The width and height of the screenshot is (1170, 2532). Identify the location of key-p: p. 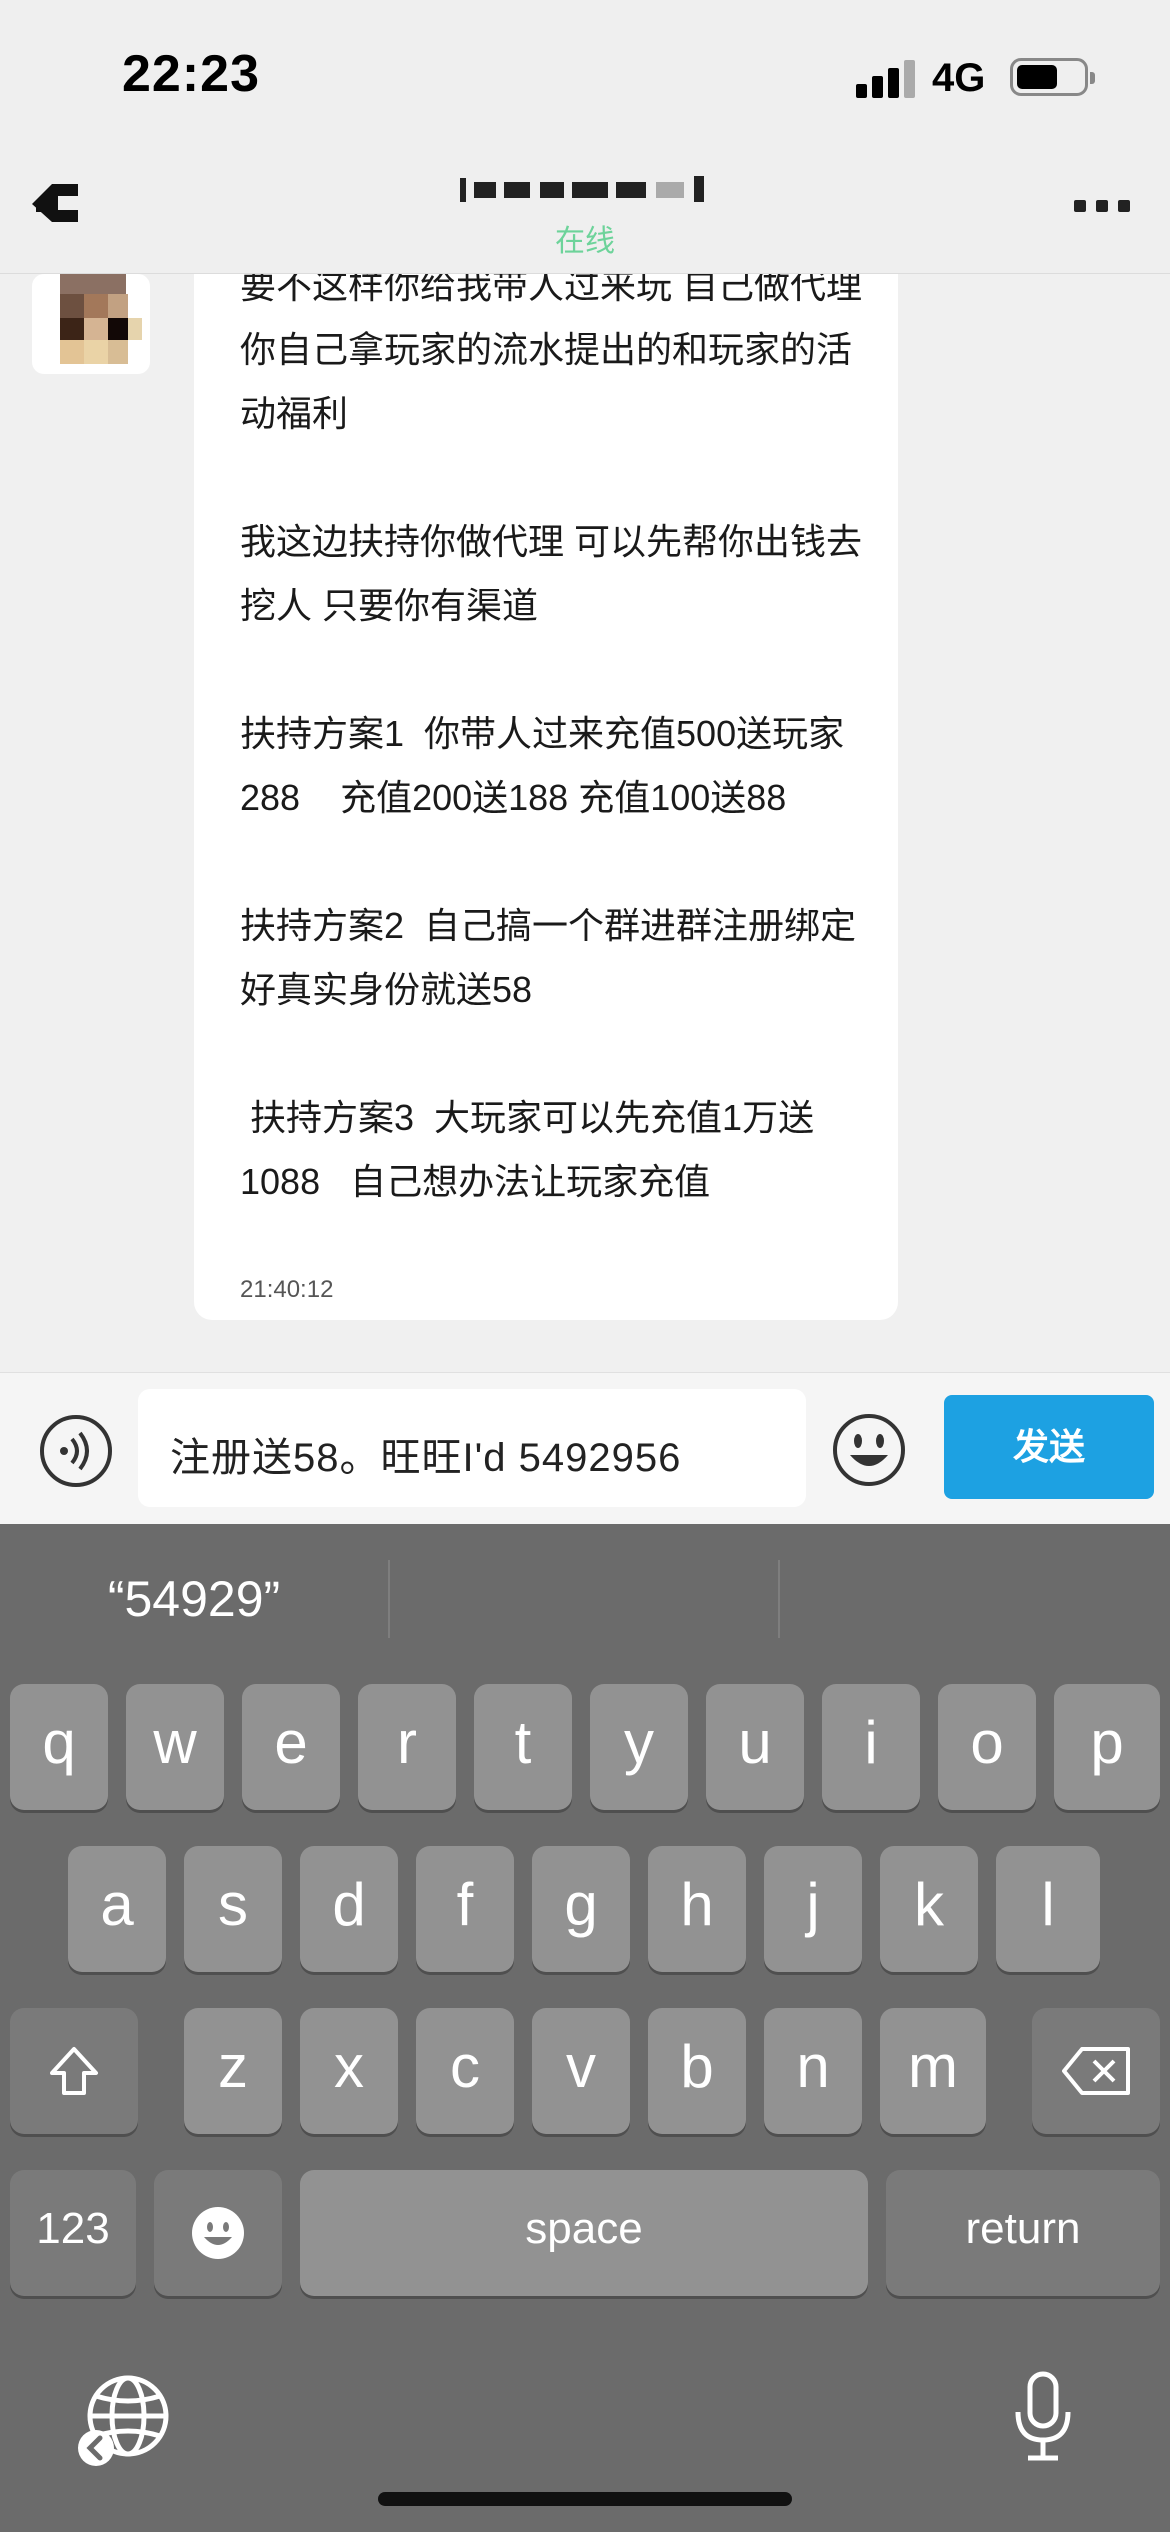
(1107, 1747).